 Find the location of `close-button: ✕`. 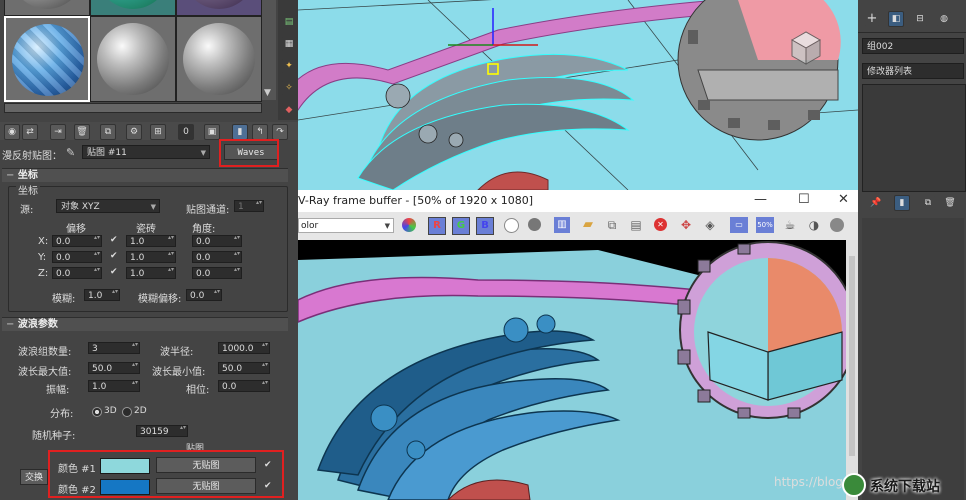

close-button: ✕ is located at coordinates (843, 199).